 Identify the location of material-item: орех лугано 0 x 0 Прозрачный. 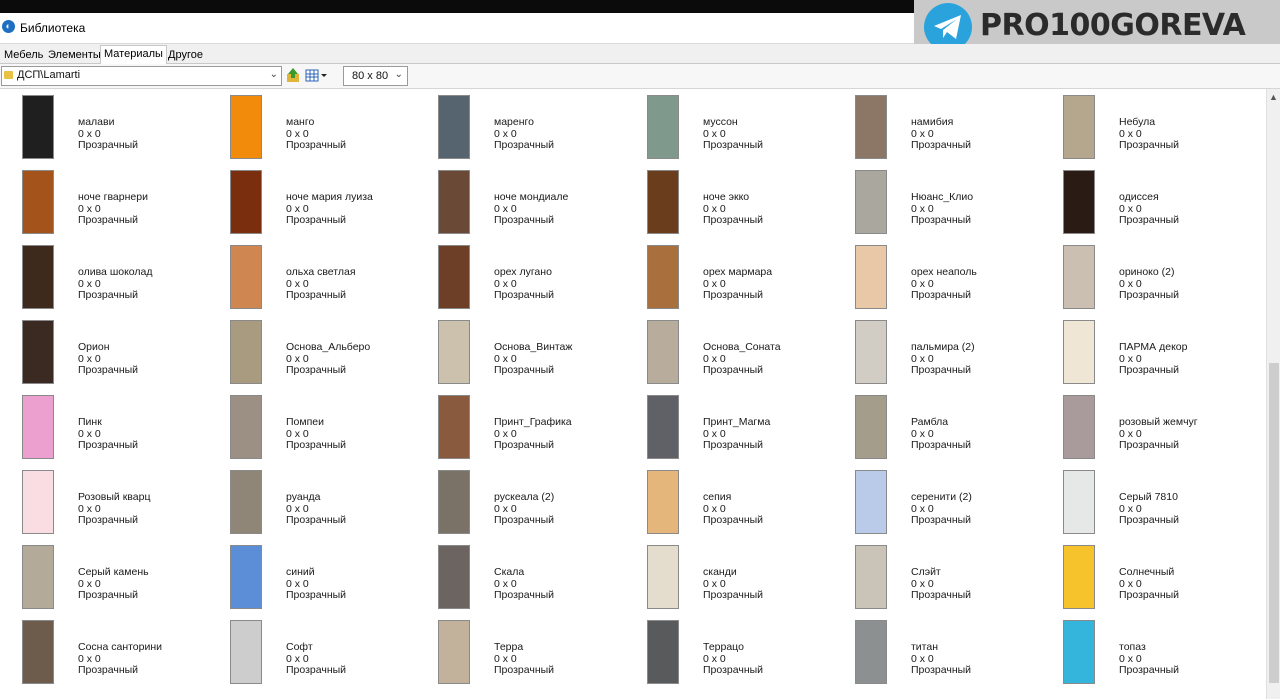
(542, 282).